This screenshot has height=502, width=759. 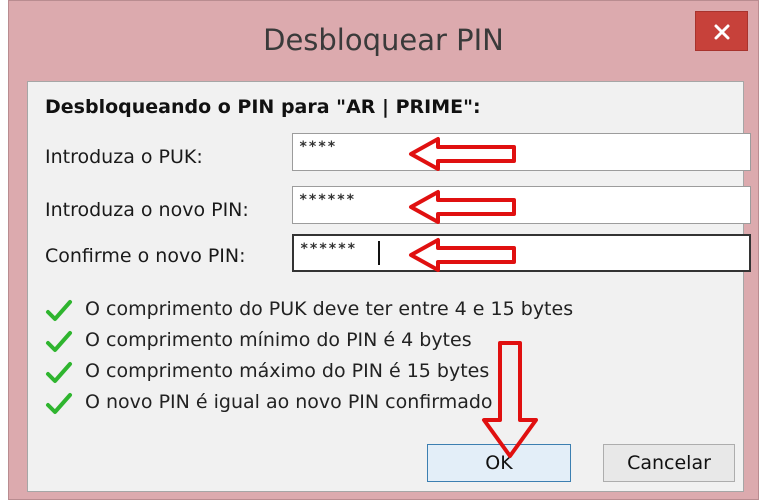 What do you see at coordinates (147, 210) in the screenshot?
I see `new-pin-label: Introduza o novo PIN:` at bounding box center [147, 210].